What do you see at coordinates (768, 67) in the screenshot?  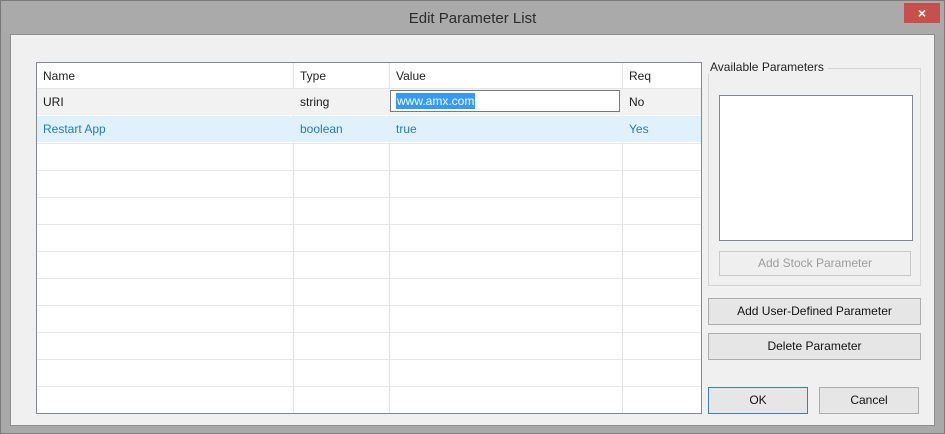 I see `available-parameters-label: Available Parameters` at bounding box center [768, 67].